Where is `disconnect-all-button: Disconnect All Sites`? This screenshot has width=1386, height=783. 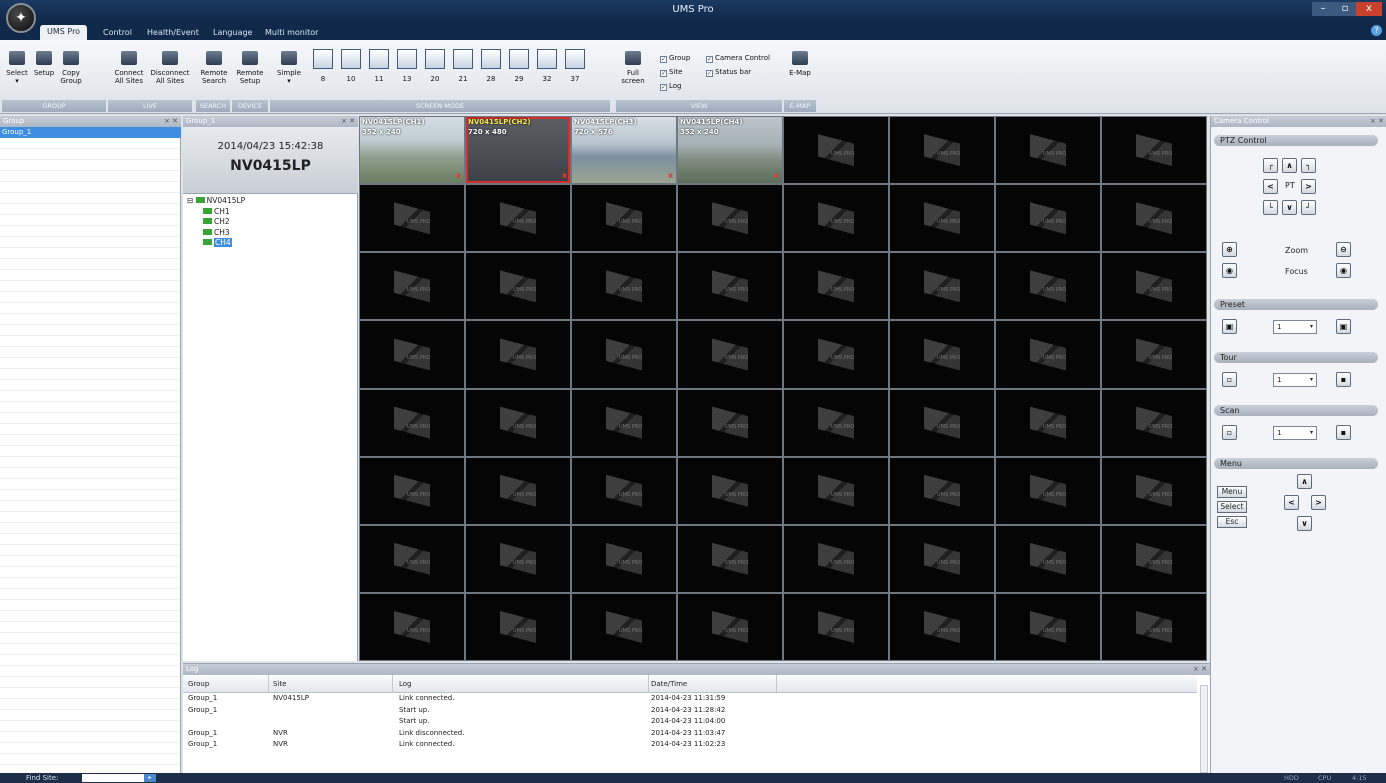 disconnect-all-button: Disconnect All Sites is located at coordinates (170, 72).